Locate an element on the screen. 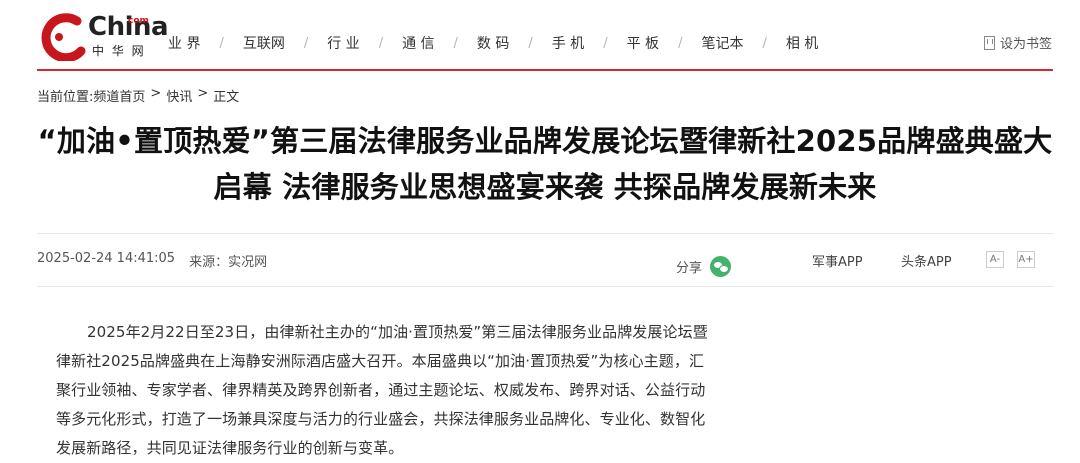  article-meta: 2025-02-24 14:41:05 来源：实况网 is located at coordinates (152, 260).